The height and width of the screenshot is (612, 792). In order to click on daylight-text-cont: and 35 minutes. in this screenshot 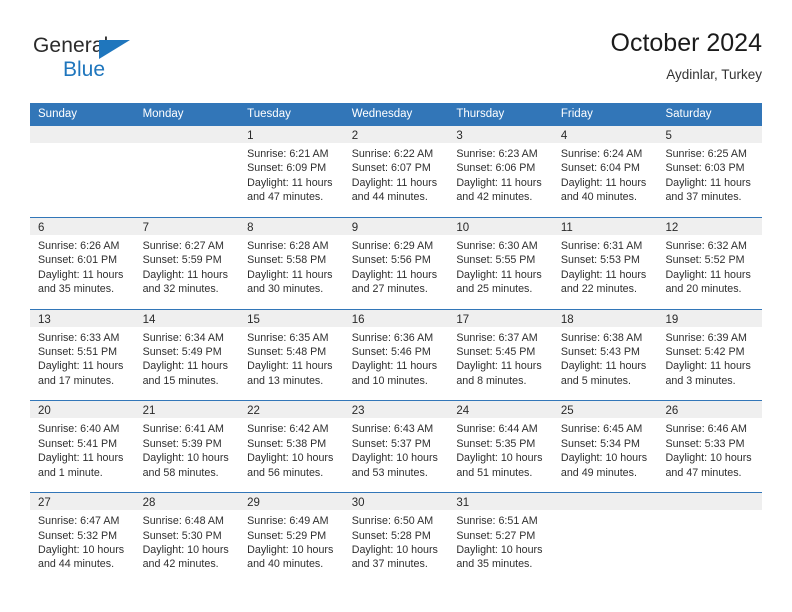, I will do `click(494, 564)`.